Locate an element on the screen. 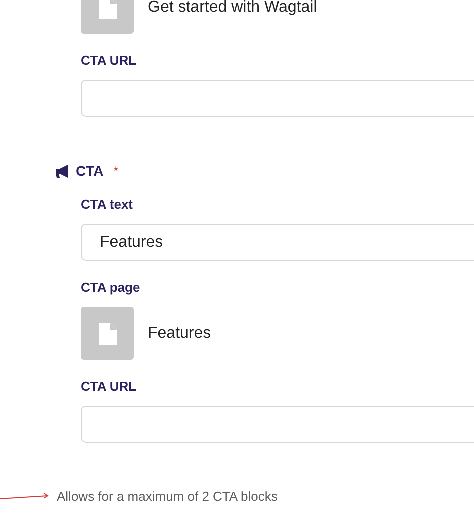 The width and height of the screenshot is (474, 527). text-input: Features is located at coordinates (277, 242).